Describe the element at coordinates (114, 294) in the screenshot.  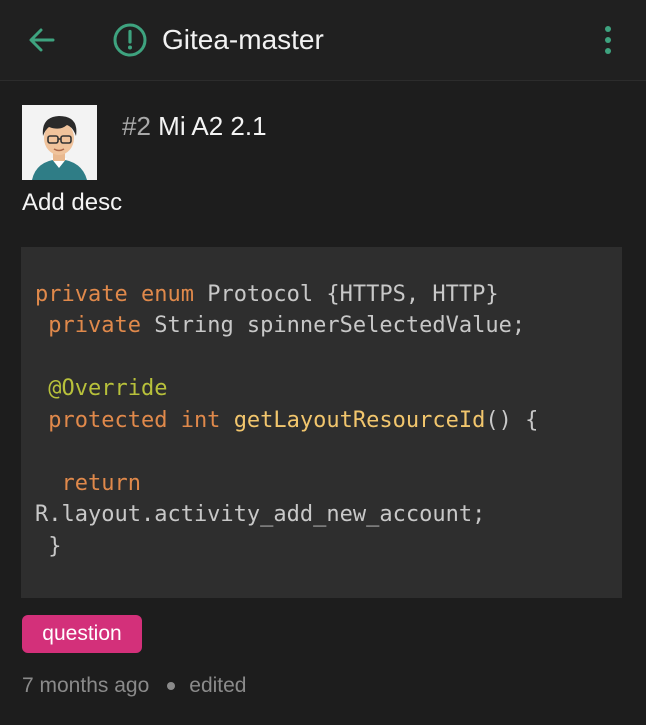
I see `code-token: private enum` at that location.